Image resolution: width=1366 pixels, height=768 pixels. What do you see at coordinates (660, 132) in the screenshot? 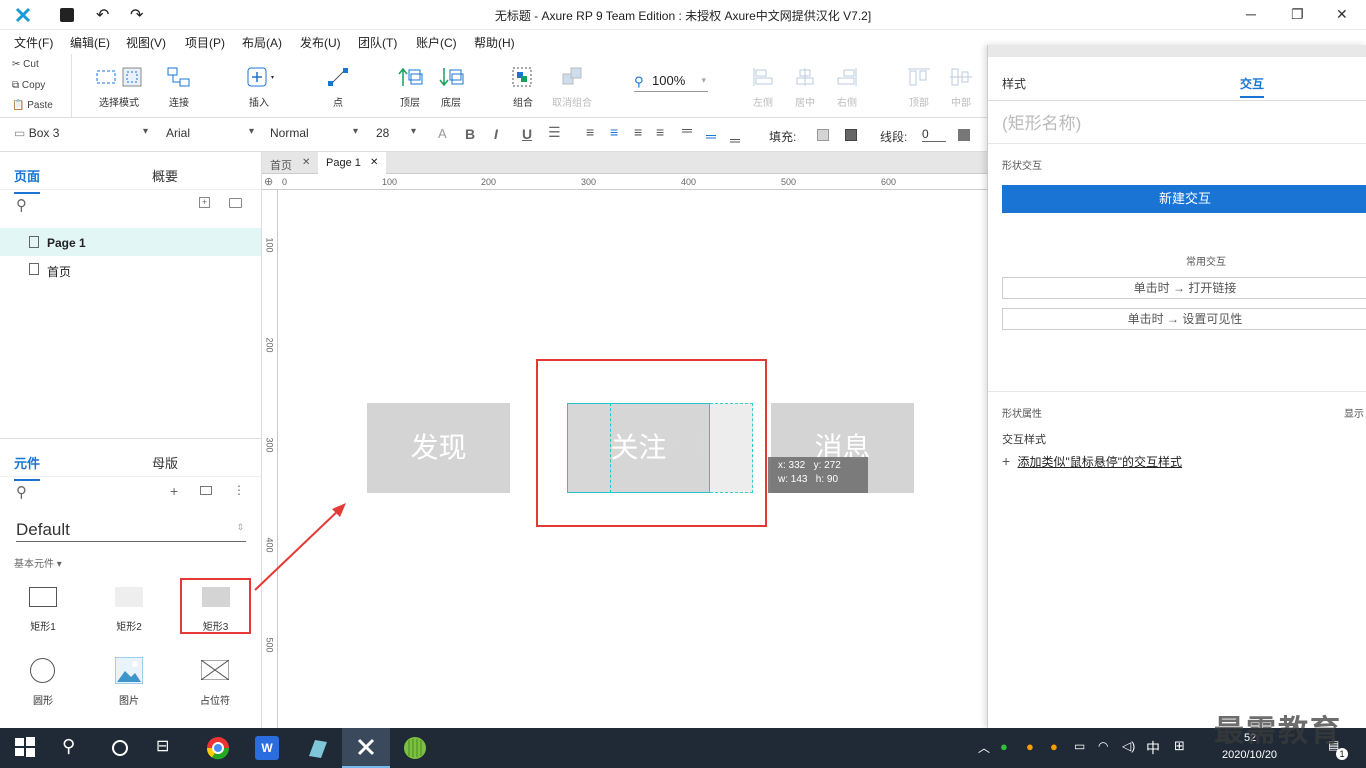
I see `align-text-justify-icon: ≡` at bounding box center [660, 132].